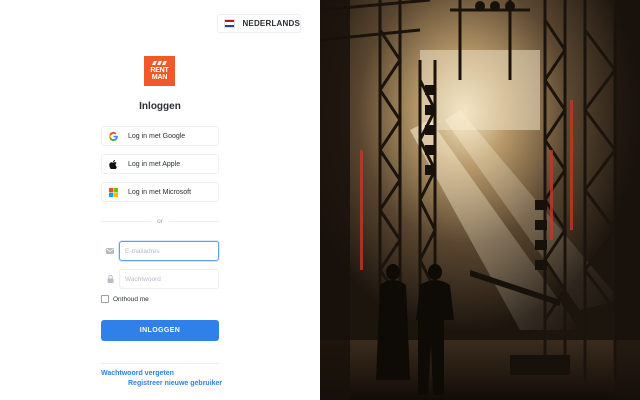 Image resolution: width=640 pixels, height=400 pixels. I want to click on microsoft-login-button: Log in met Microsoft, so click(160, 192).